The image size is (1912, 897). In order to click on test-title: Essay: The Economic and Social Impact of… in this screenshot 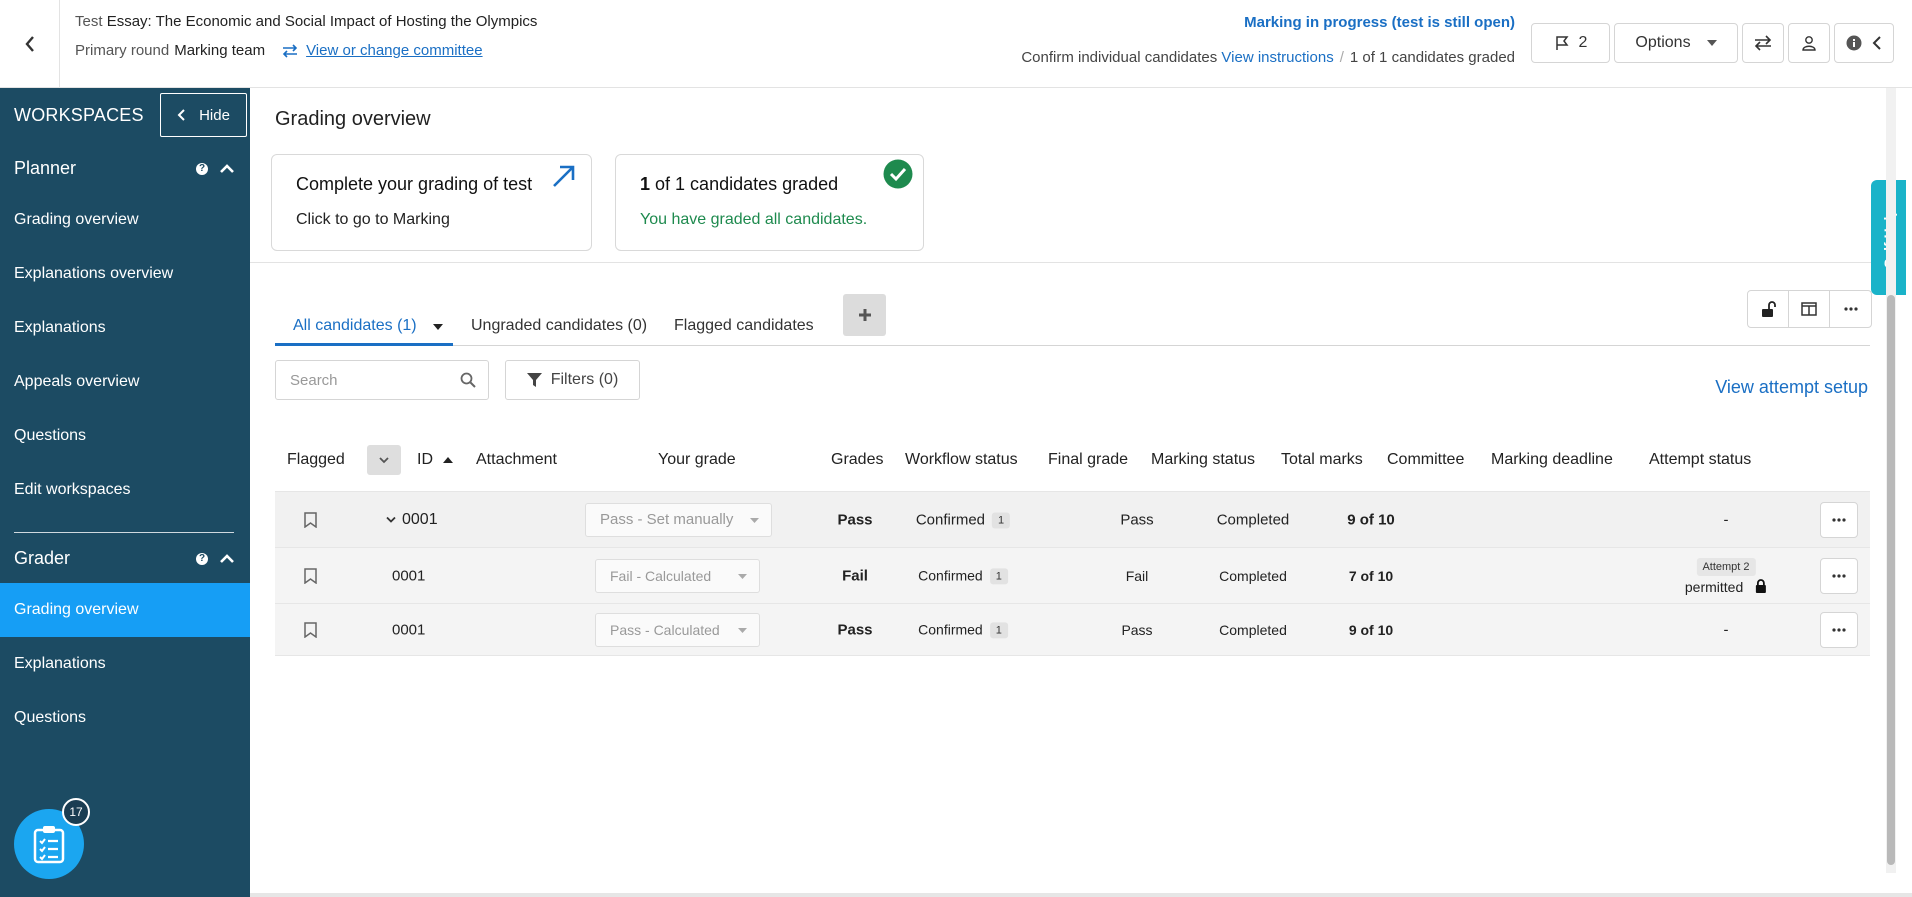, I will do `click(322, 21)`.